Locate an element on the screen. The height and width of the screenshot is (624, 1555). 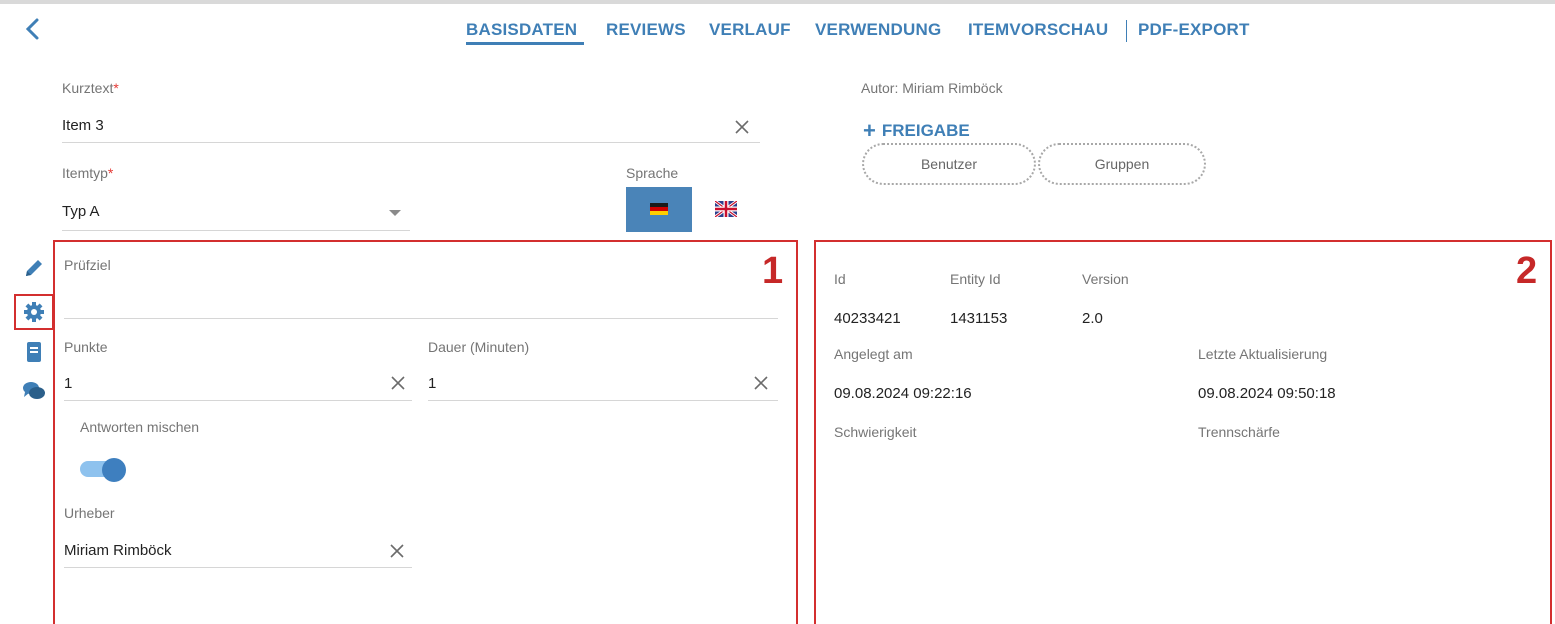
kurztext-input: Item 3 is located at coordinates (83, 125).